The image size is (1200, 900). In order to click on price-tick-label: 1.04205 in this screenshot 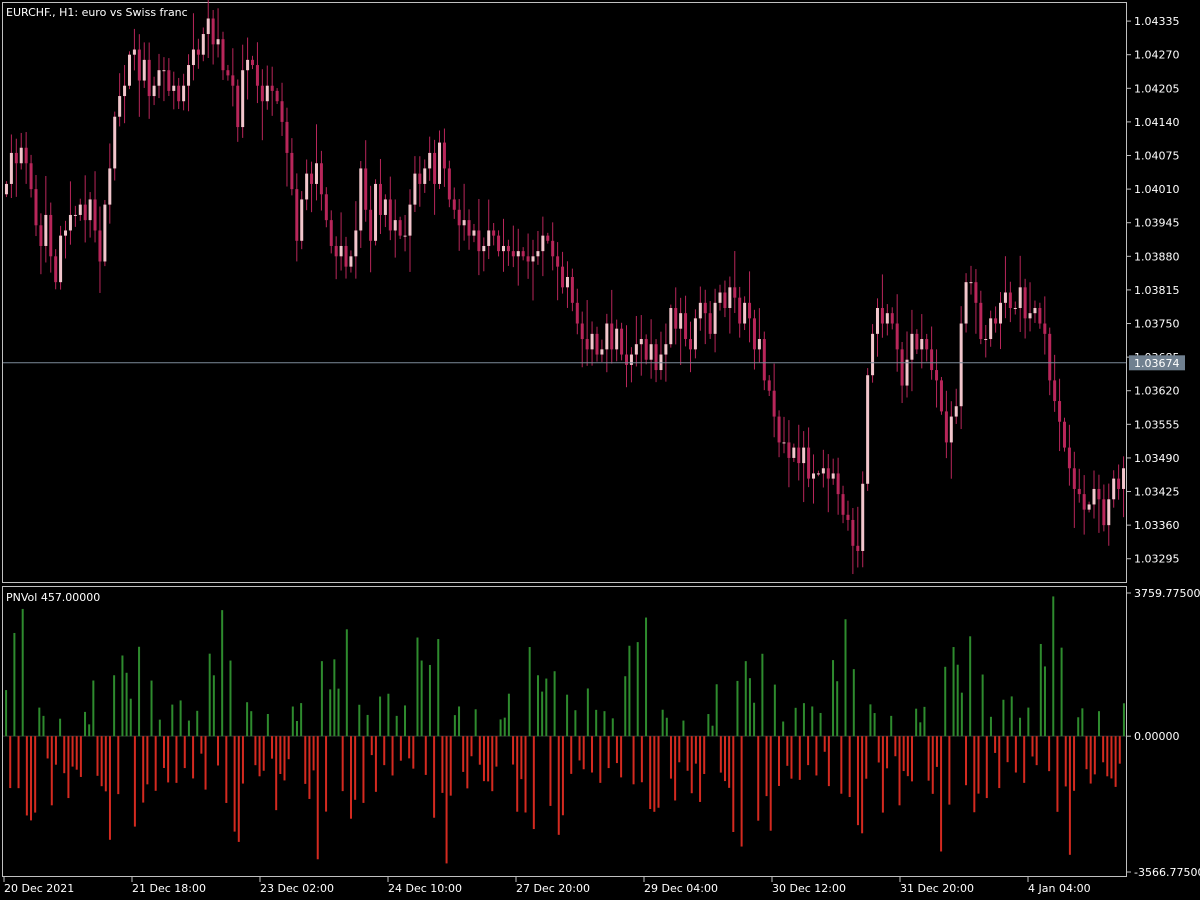, I will do `click(1157, 88)`.